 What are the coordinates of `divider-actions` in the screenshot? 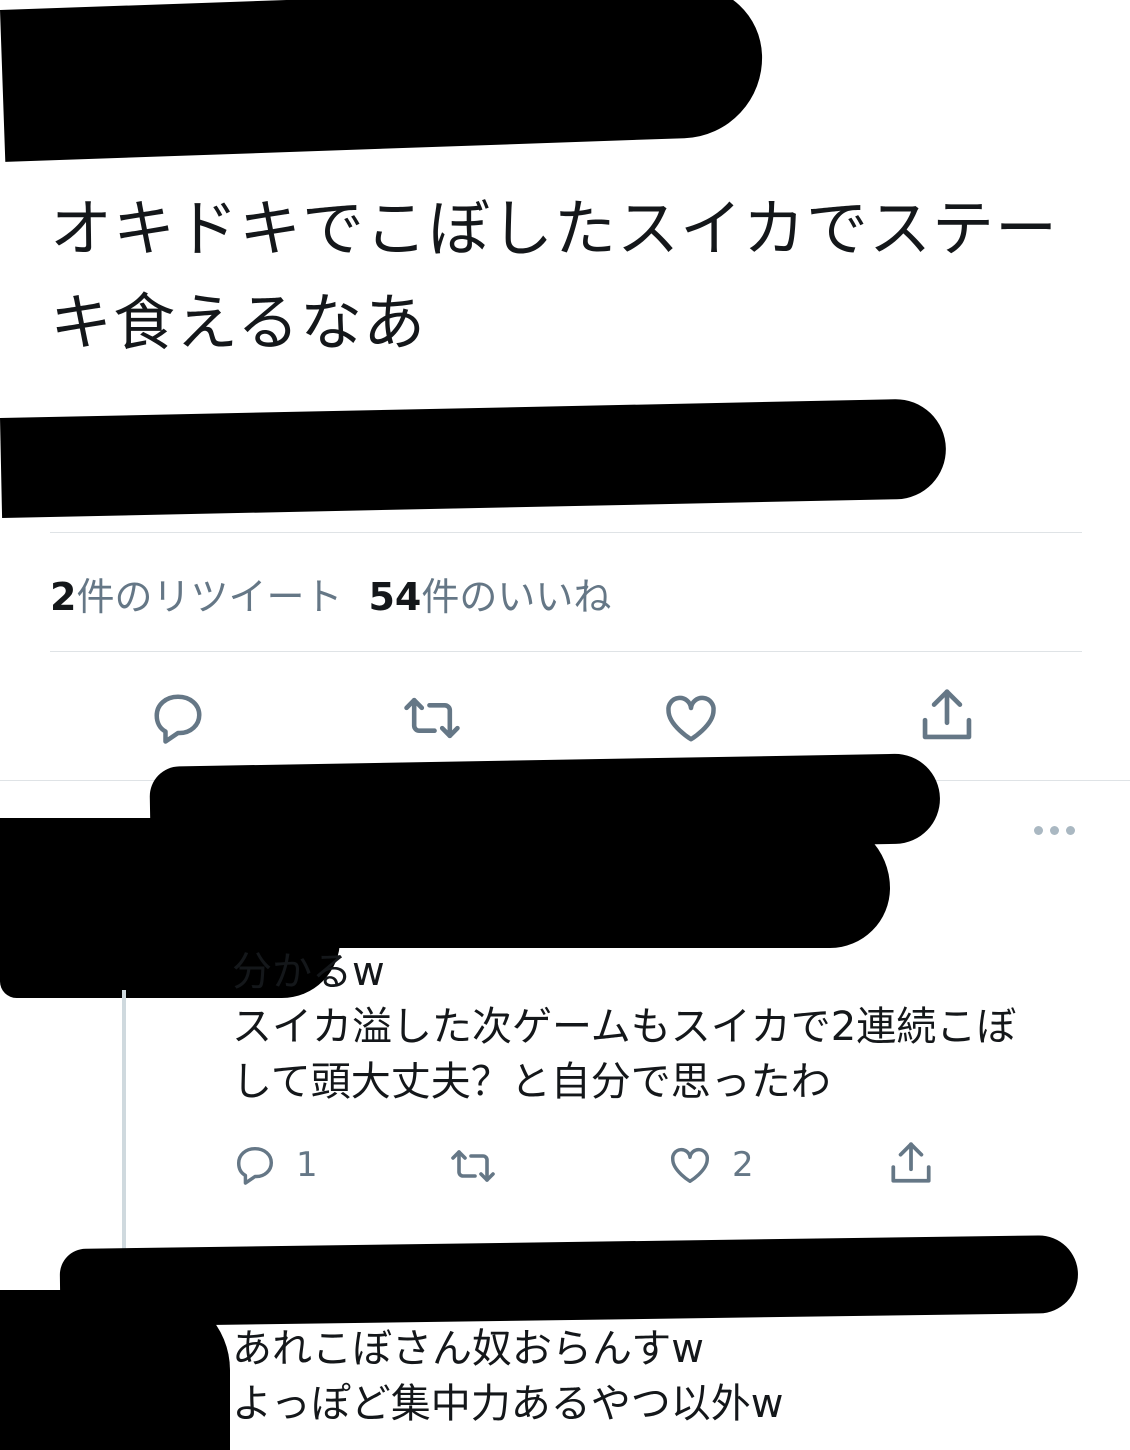 It's located at (566, 651).